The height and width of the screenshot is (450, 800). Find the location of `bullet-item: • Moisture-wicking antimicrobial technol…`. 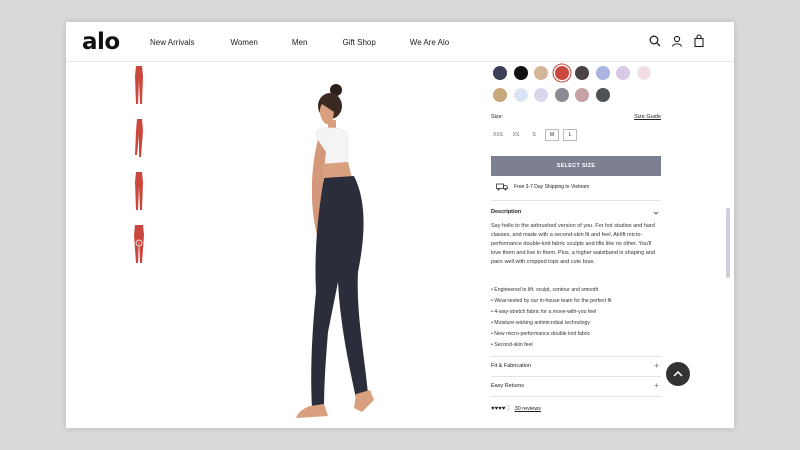

bullet-item: • Moisture-wicking antimicrobial technol… is located at coordinates (540, 323).